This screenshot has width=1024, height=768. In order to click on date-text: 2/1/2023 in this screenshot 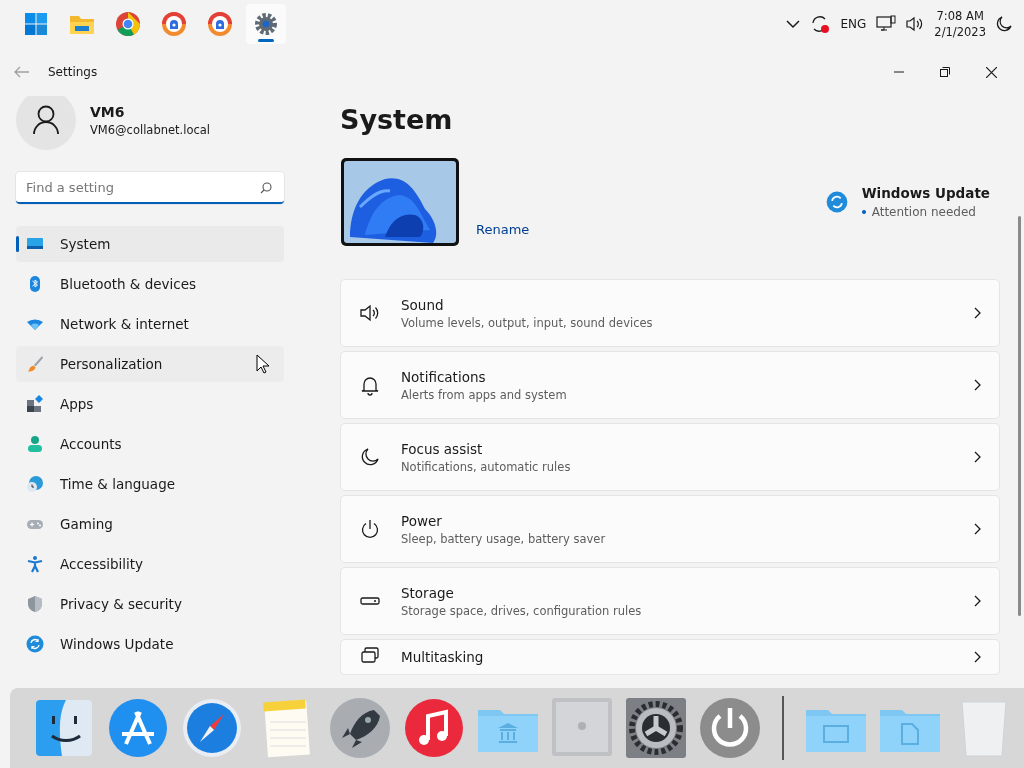, I will do `click(960, 32)`.